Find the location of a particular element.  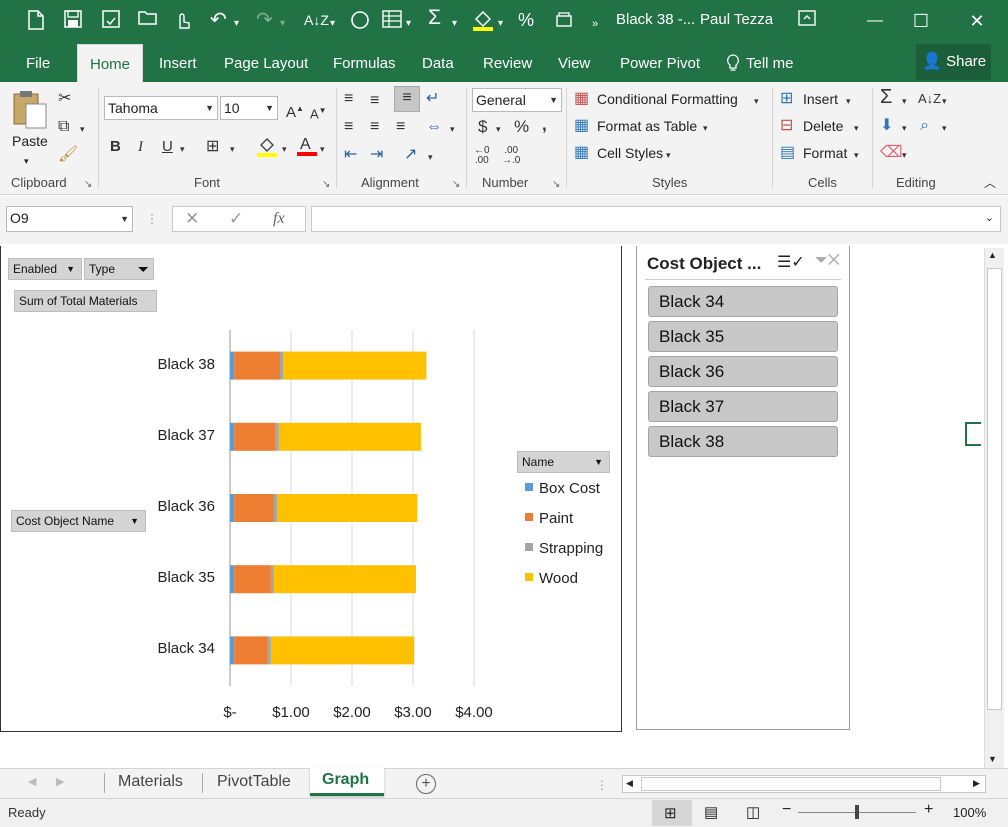

borders-icon: ⊞ is located at coordinates (212, 147).